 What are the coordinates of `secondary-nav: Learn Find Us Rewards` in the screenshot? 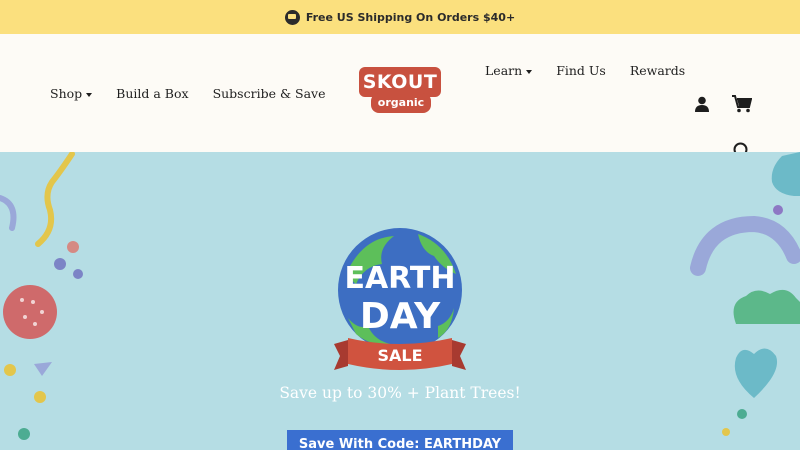 It's located at (585, 70).